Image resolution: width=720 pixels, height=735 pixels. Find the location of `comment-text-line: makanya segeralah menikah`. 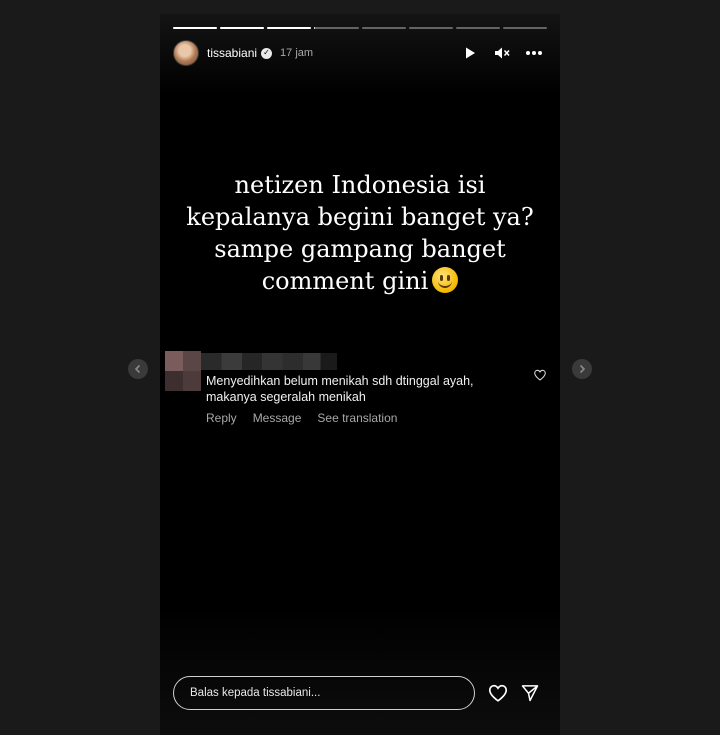

comment-text-line: makanya segeralah menikah is located at coordinates (286, 397).